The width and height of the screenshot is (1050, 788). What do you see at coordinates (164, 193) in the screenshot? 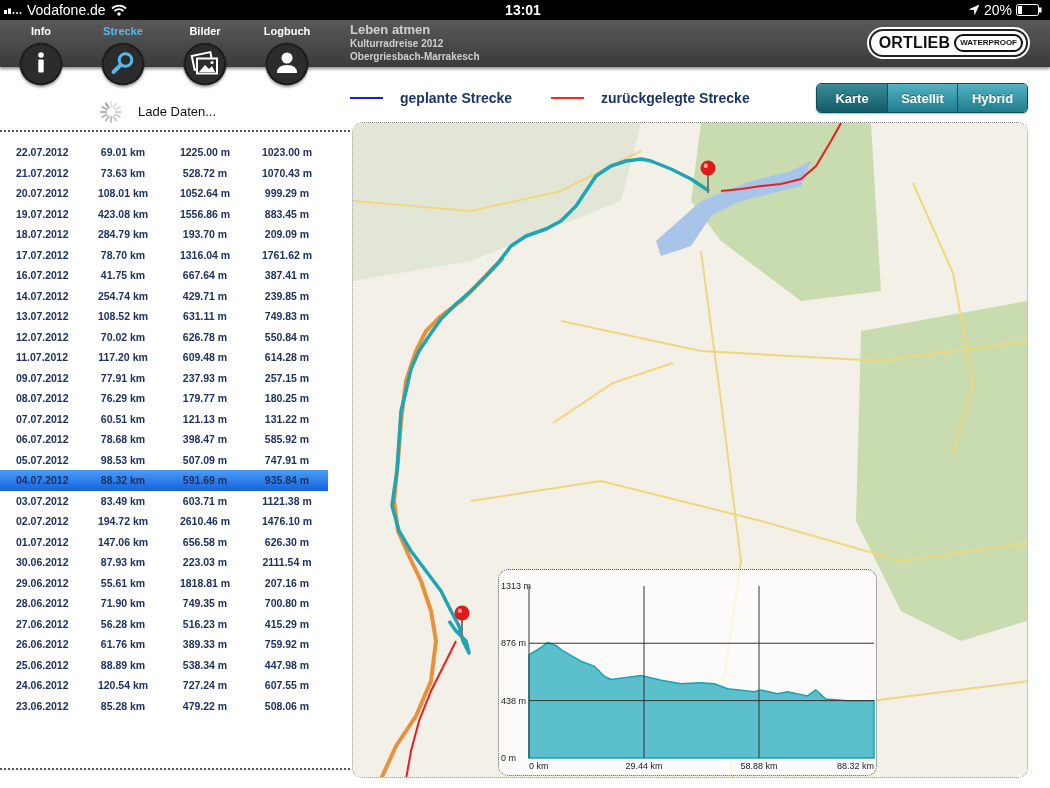
I see `trip-row: 20.07.2012 108.01 km 1052.64 m 999.29 m` at bounding box center [164, 193].